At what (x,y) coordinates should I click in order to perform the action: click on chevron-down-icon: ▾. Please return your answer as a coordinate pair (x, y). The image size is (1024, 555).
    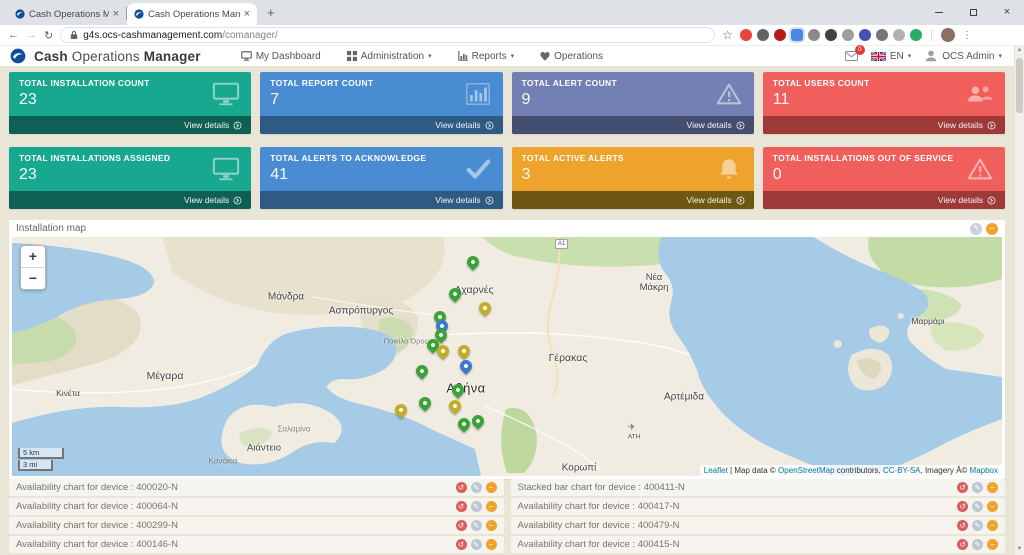
    Looking at the image, I should click on (909, 56).